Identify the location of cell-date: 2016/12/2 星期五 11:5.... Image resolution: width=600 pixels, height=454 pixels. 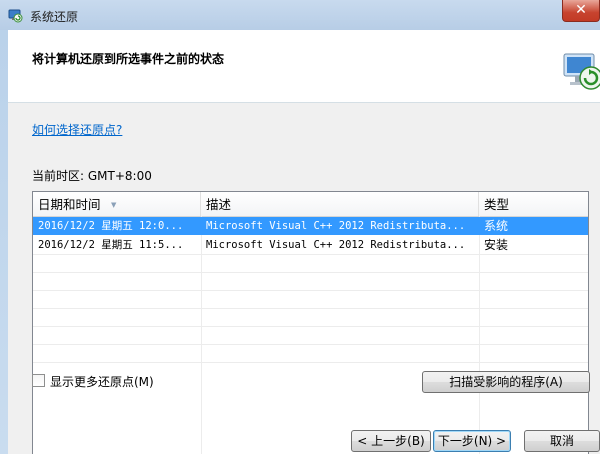
(111, 245).